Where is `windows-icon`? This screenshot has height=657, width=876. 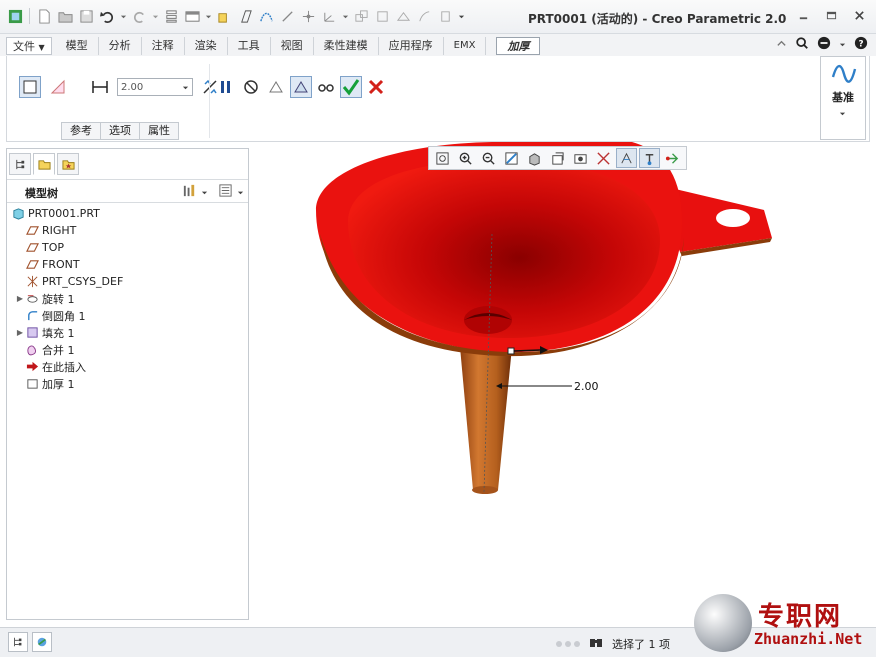 windows-icon is located at coordinates (192, 16).